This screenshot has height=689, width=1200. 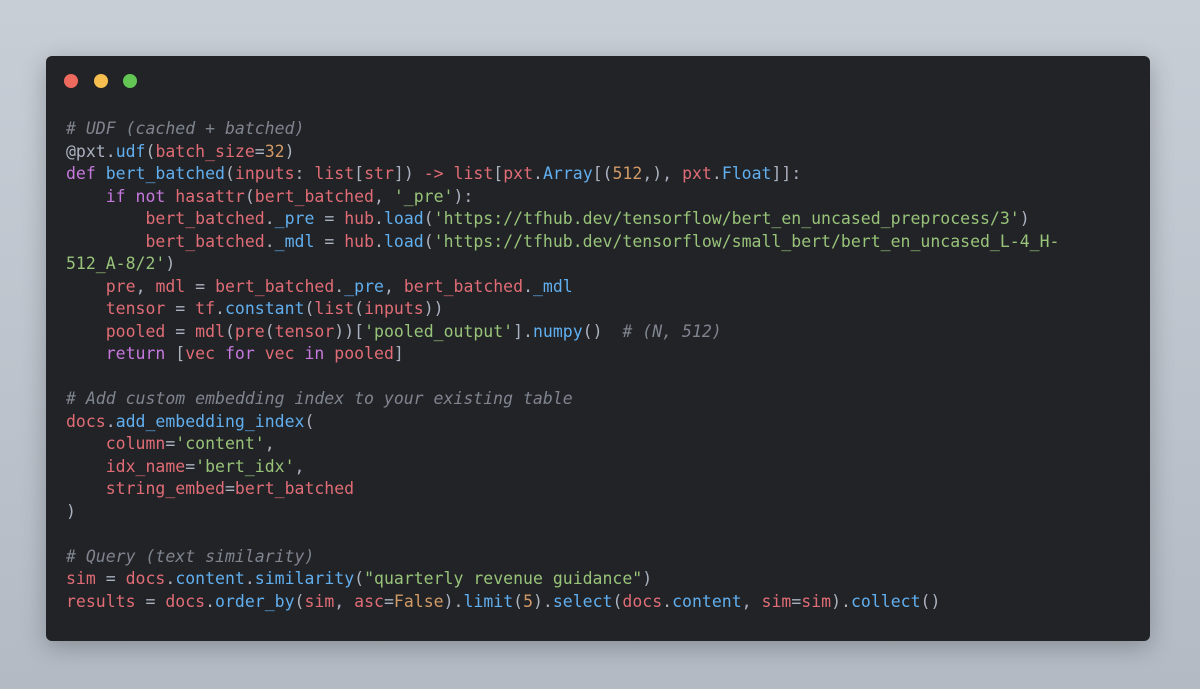 What do you see at coordinates (200, 353) in the screenshot?
I see `code-token: vec` at bounding box center [200, 353].